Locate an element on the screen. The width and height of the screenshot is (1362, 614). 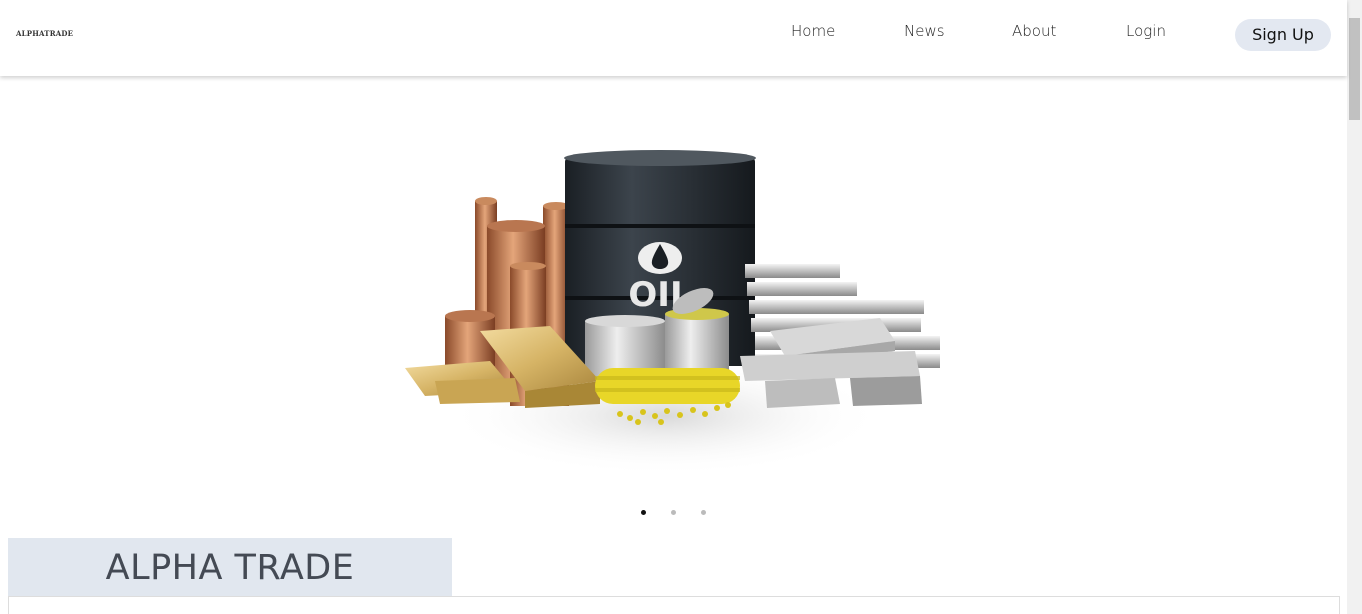
nav-login-link: Login is located at coordinates (1146, 31).